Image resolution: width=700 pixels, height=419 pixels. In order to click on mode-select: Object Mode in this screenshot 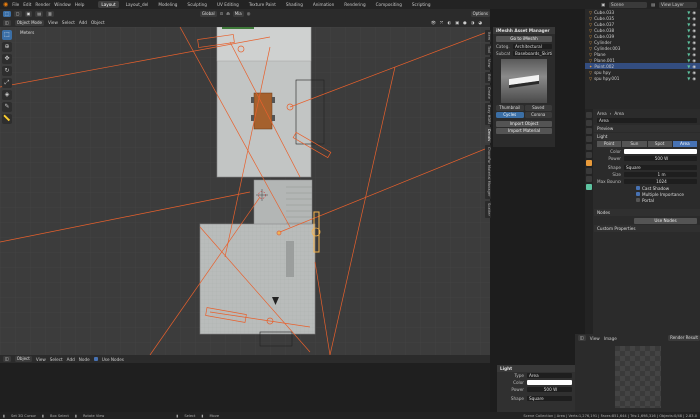, I will do `click(29, 22)`.